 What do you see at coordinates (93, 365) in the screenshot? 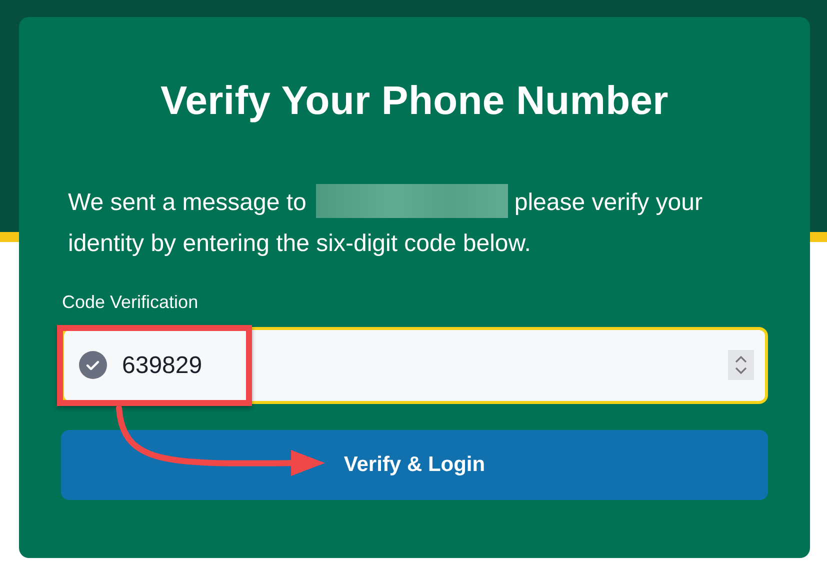
I see `check-icon` at bounding box center [93, 365].